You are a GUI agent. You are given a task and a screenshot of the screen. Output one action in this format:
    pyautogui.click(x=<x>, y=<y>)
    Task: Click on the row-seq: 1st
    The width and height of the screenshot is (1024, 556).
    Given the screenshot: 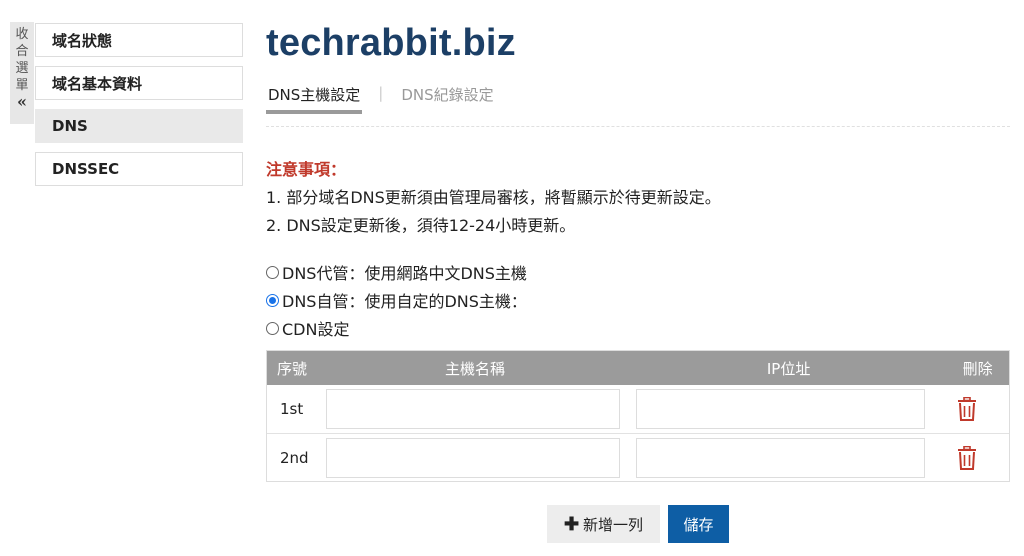 What is the action you would take?
    pyautogui.click(x=292, y=409)
    